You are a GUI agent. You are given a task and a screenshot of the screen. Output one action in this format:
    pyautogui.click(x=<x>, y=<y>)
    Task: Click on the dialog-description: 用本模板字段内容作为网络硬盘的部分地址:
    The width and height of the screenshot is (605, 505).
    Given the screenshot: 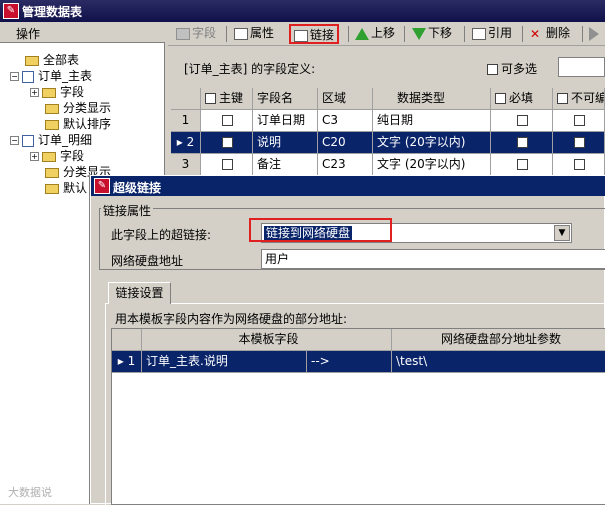 What is the action you would take?
    pyautogui.click(x=231, y=319)
    